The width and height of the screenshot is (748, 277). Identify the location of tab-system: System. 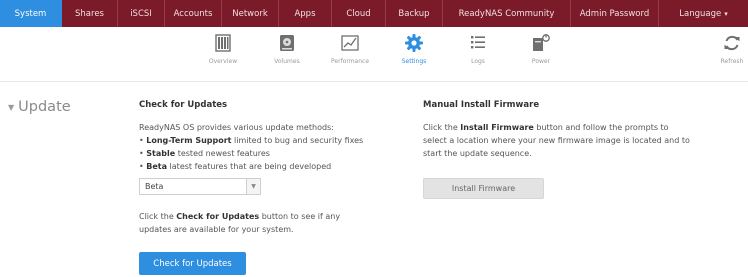
(31, 13).